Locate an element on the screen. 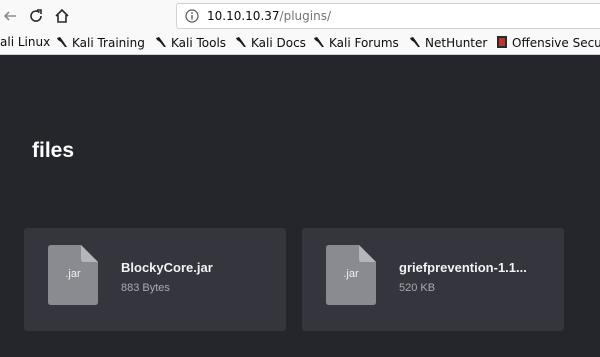 This screenshot has width=600, height=357. info-icon is located at coordinates (192, 16).